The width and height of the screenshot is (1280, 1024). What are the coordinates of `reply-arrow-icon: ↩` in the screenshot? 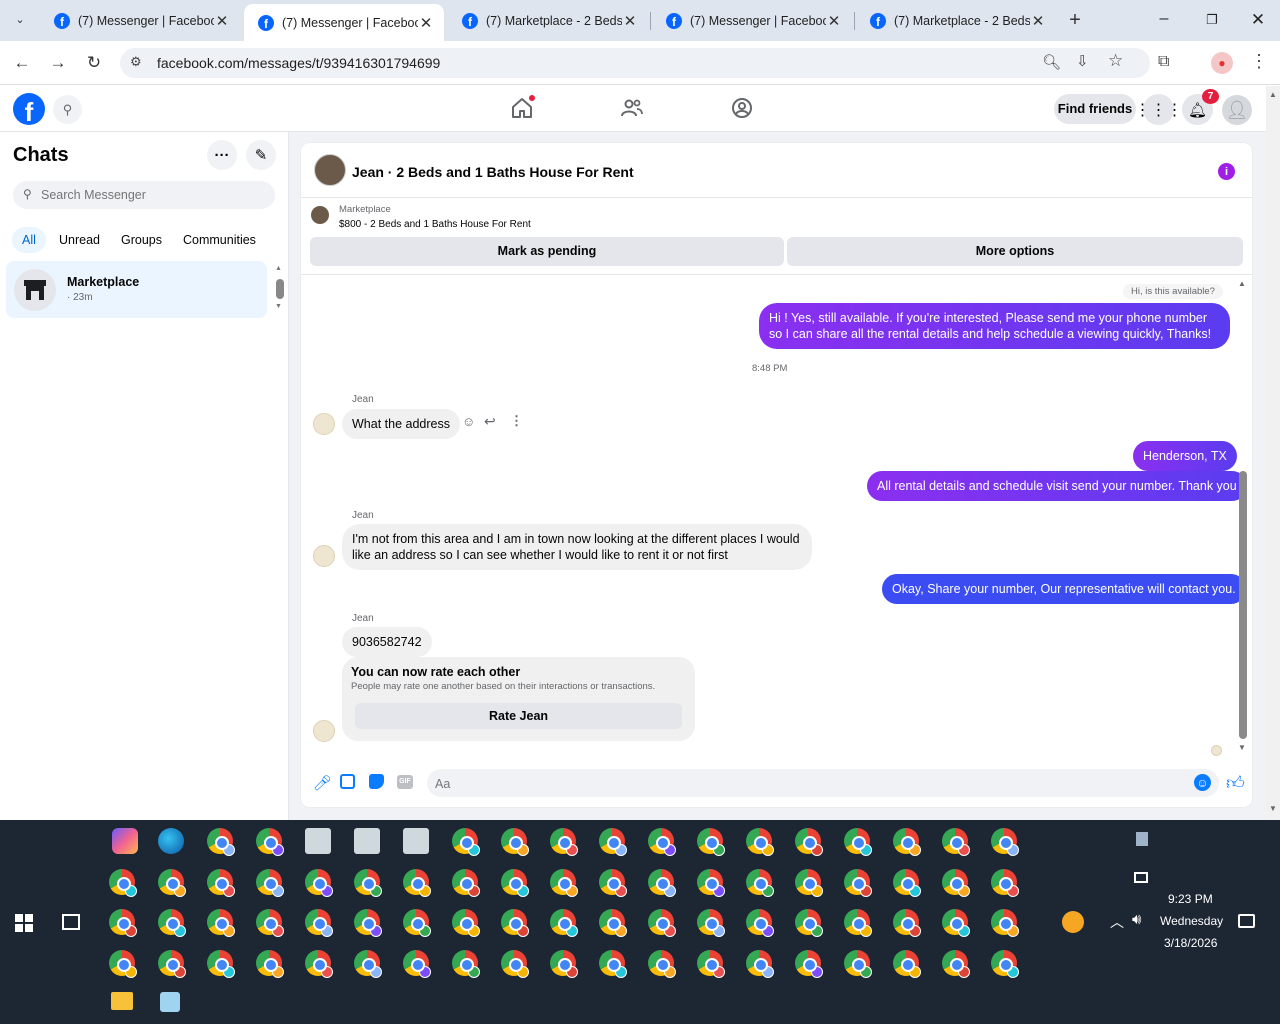 It's located at (490, 421).